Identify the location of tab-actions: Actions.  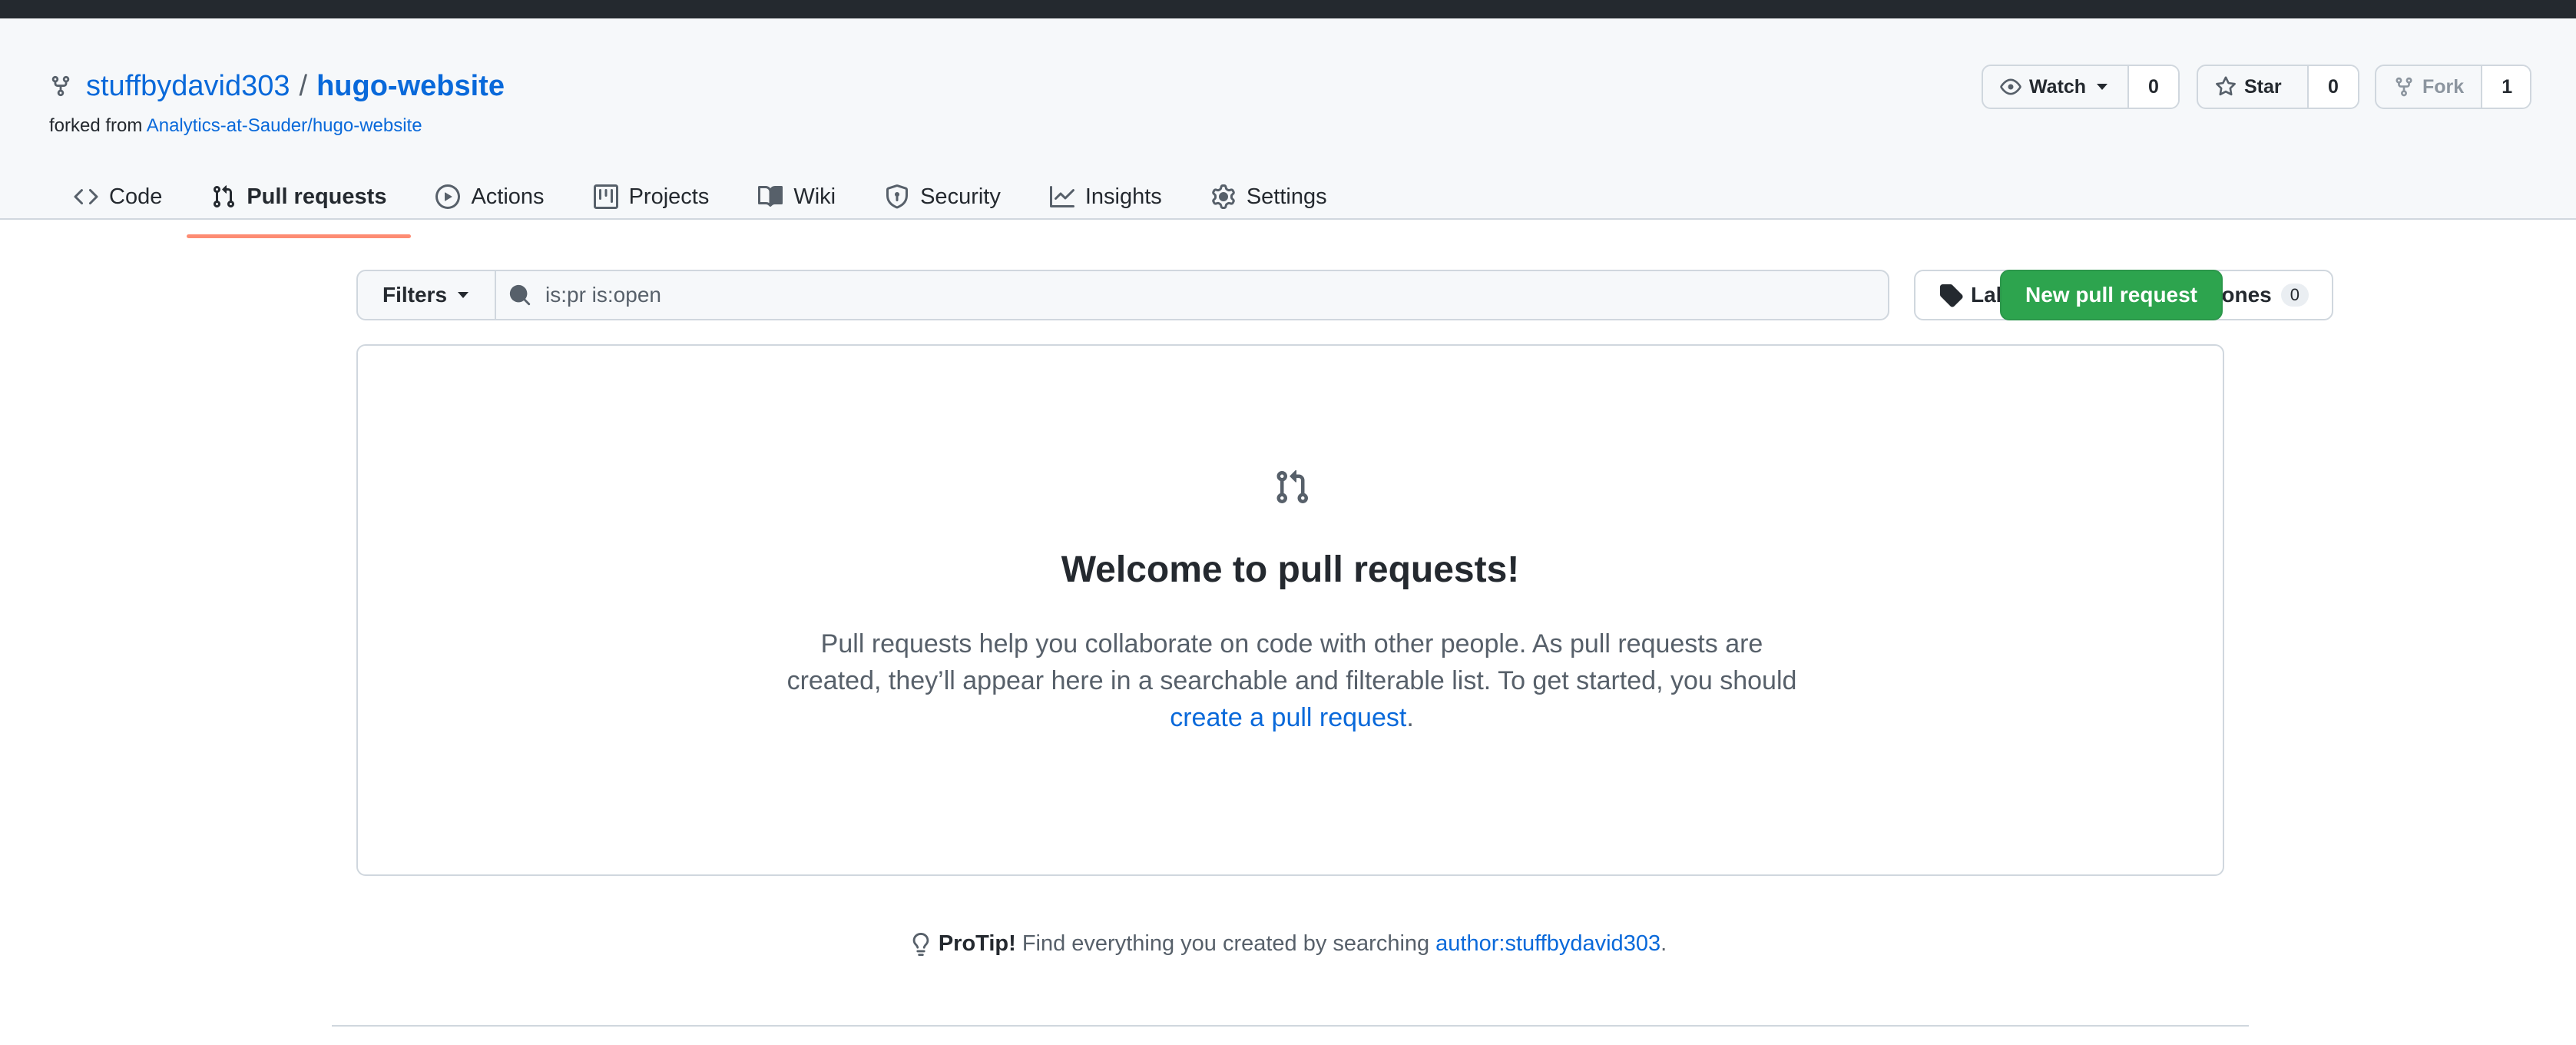
(489, 197).